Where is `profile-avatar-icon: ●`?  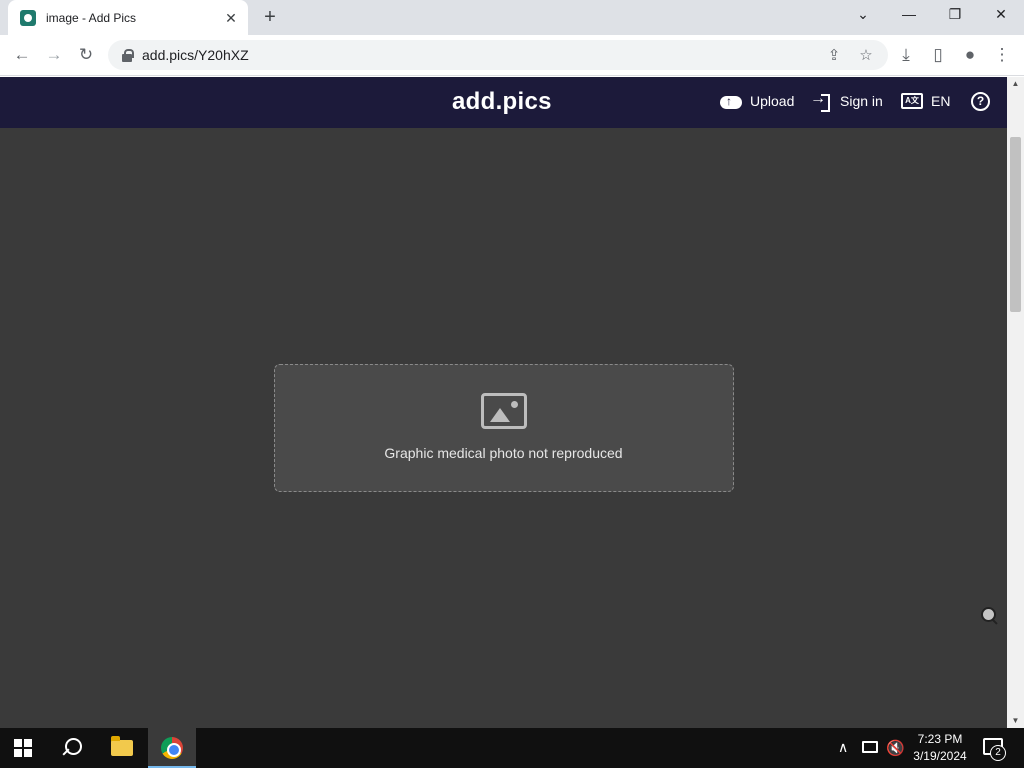 profile-avatar-icon: ● is located at coordinates (970, 55).